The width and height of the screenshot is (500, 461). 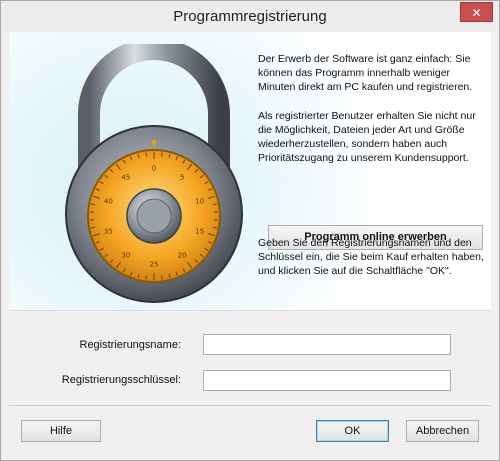 I want to click on dial-number: 25, so click(x=154, y=265).